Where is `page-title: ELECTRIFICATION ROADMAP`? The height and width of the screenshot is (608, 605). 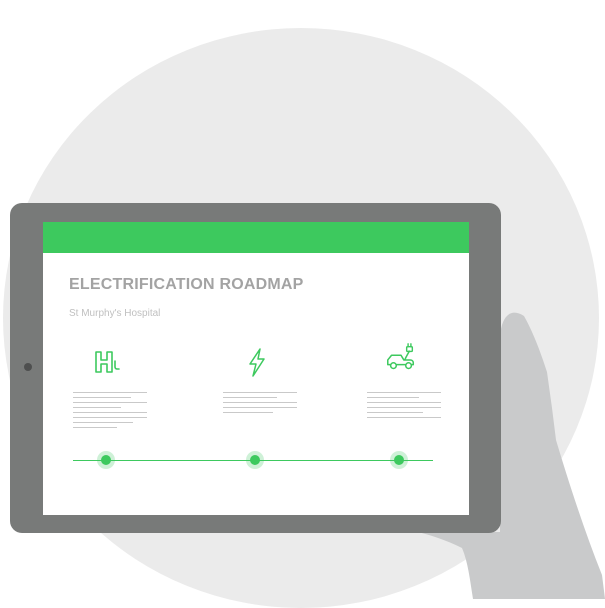
page-title: ELECTRIFICATION ROADMAP is located at coordinates (186, 284).